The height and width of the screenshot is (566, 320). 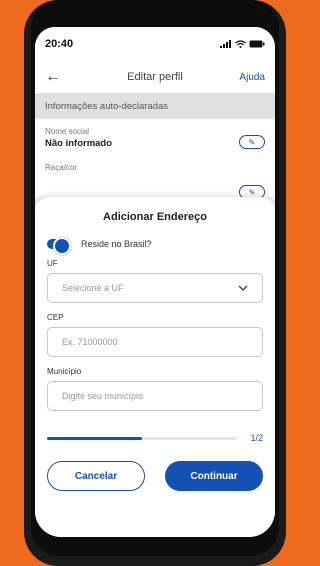 I want to click on status-time: 20:40, so click(x=59, y=44).